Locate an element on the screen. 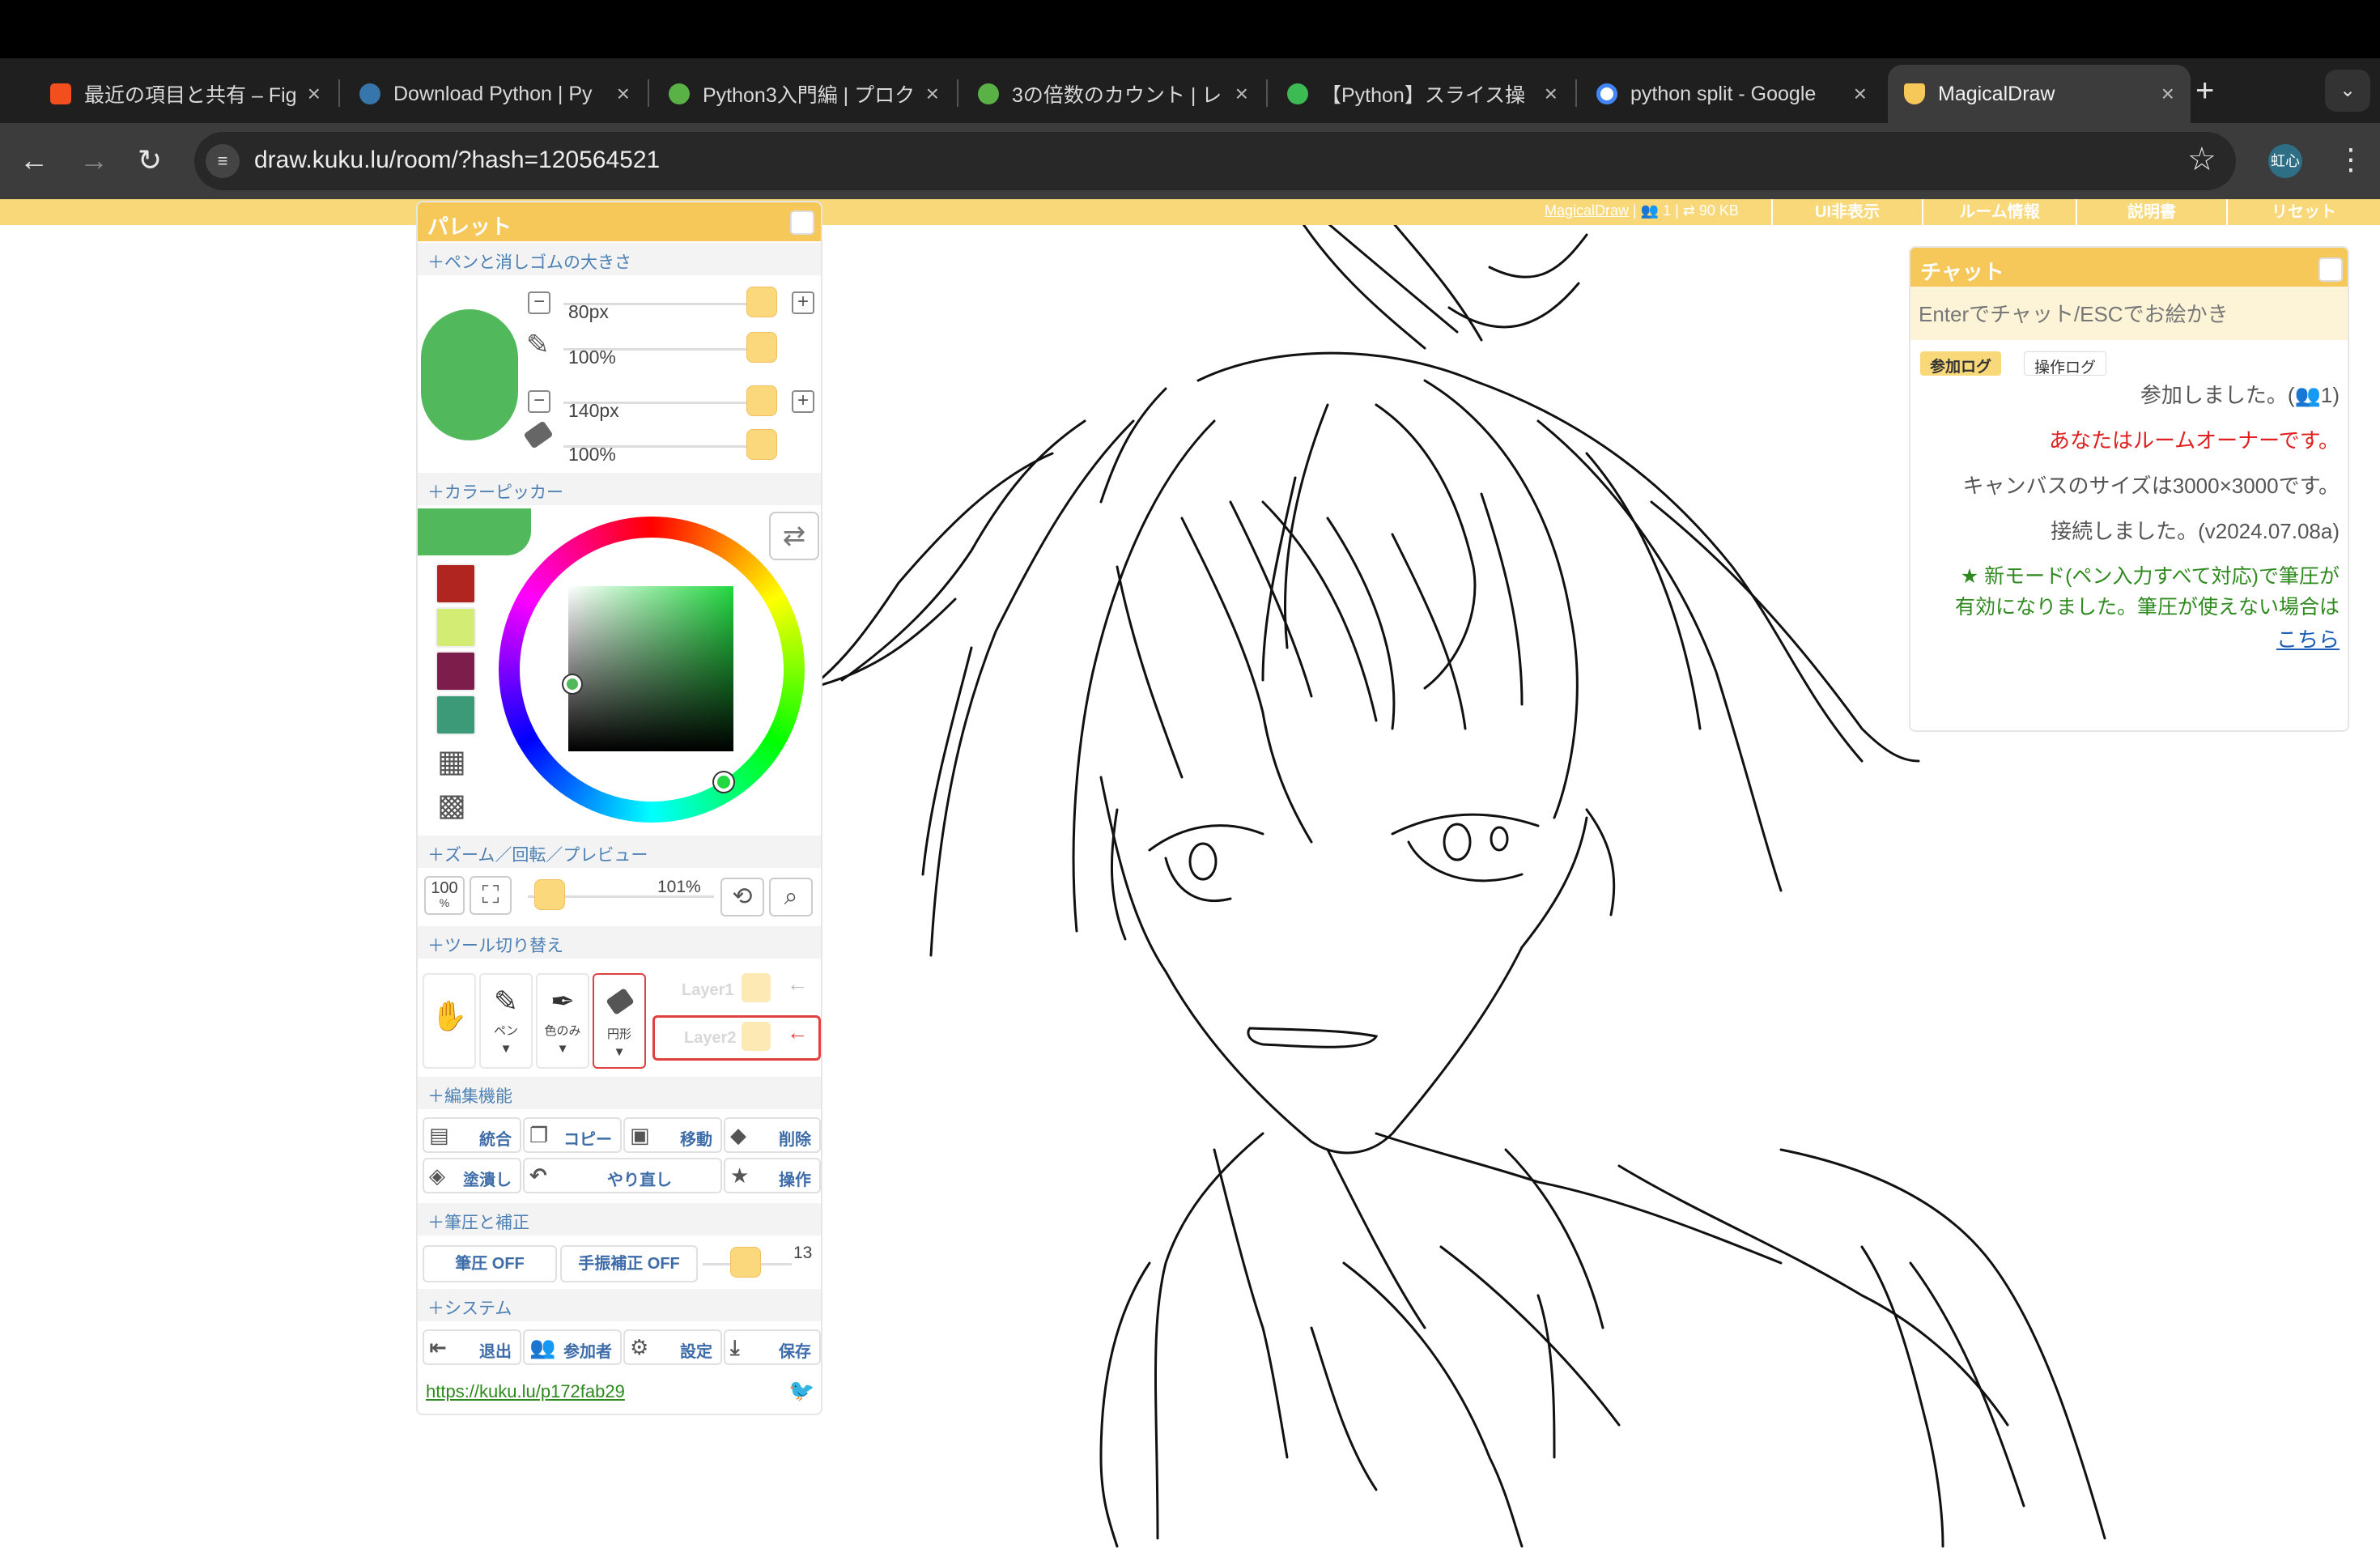 The width and height of the screenshot is (2380, 1548). chat-message: キャンバスのサイズは3000×3000です。 is located at coordinates (2151, 486).